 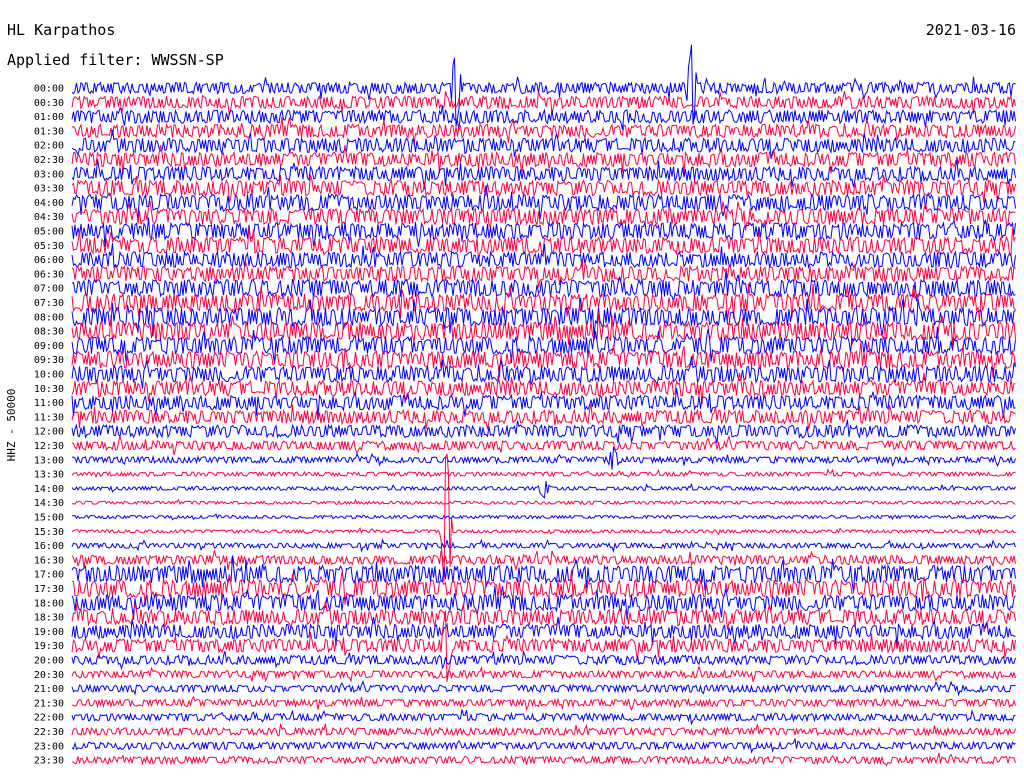 What do you see at coordinates (49, 375) in the screenshot?
I see `time-tick-label: 10:00` at bounding box center [49, 375].